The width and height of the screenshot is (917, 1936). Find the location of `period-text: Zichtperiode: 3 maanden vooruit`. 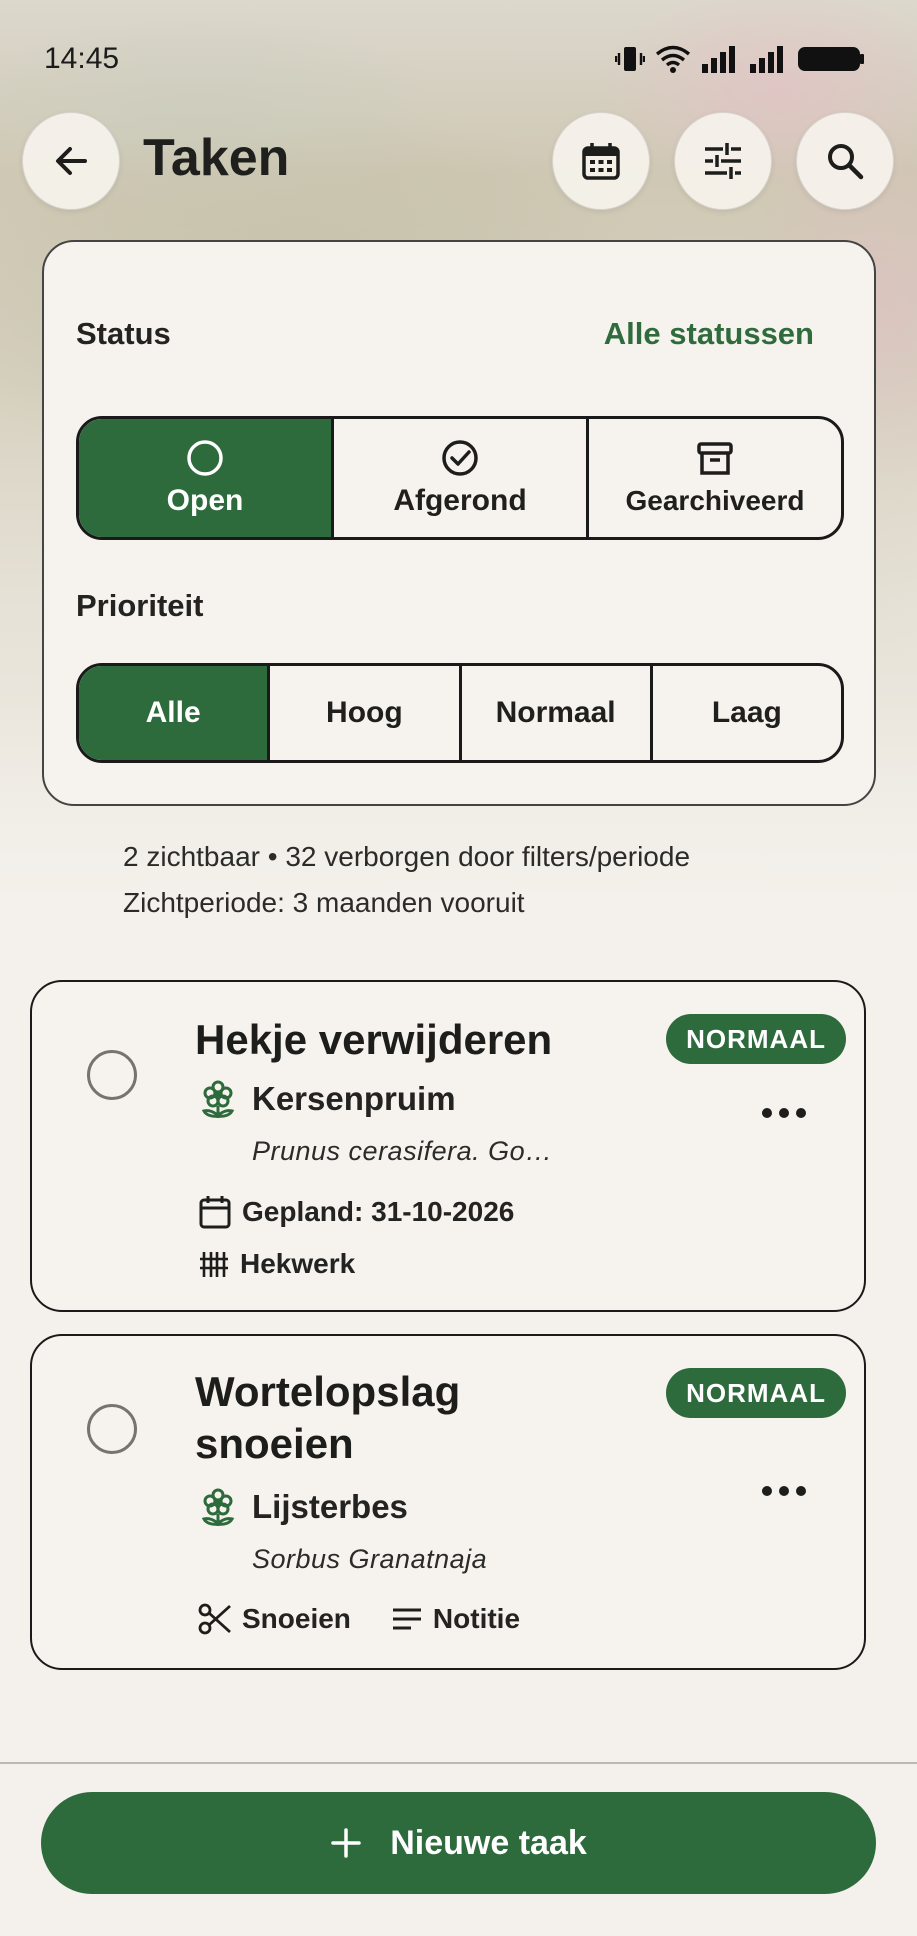

period-text: Zichtperiode: 3 maanden vooruit is located at coordinates (324, 902).